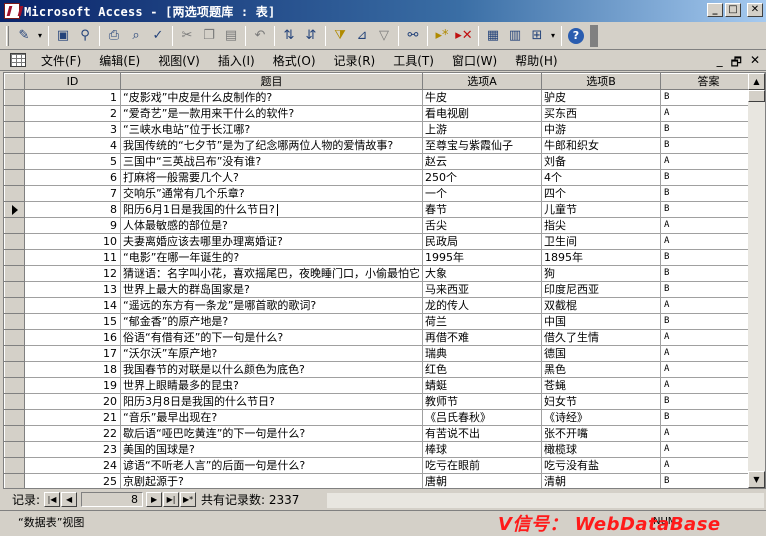 This screenshot has width=766, height=536. Describe the element at coordinates (482, 97) in the screenshot. I see `cell-option-a: 牛皮` at that location.